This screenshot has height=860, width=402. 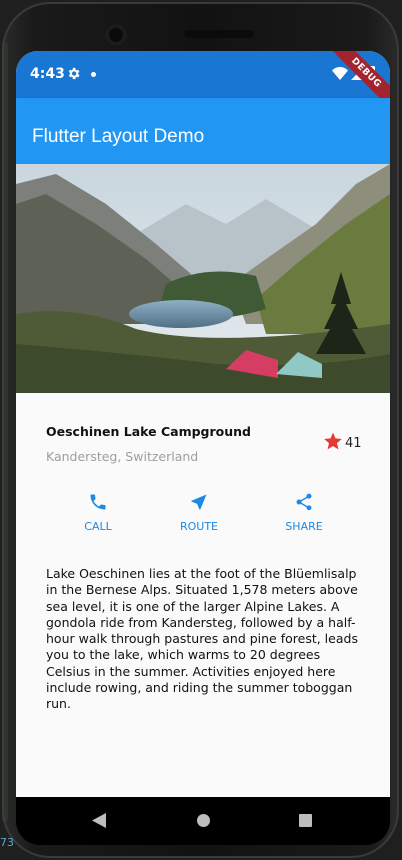 I want to click on status-bar: 4:43 DEBUG, so click(x=203, y=86).